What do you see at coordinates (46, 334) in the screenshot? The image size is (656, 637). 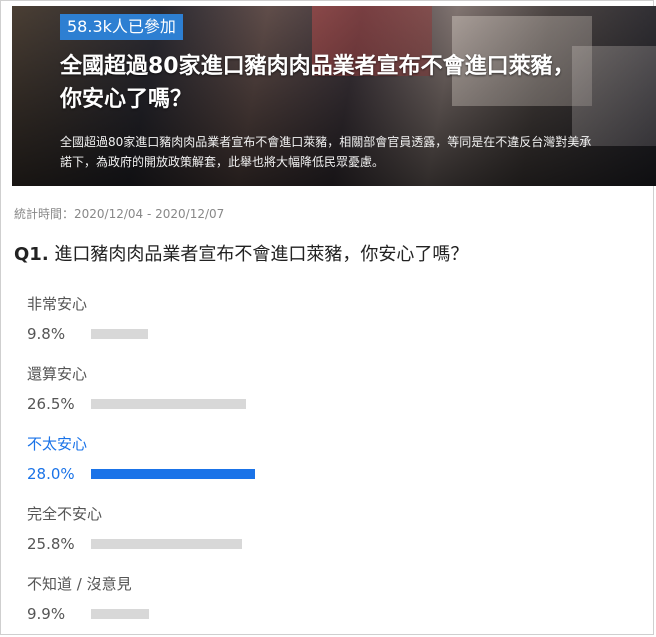 I see `option-percent: 9.8%` at bounding box center [46, 334].